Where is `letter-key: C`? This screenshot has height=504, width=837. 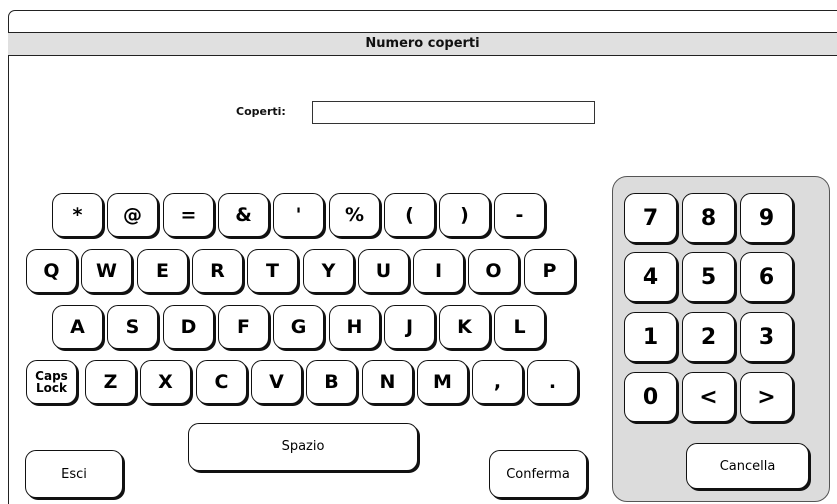
letter-key: C is located at coordinates (221, 382).